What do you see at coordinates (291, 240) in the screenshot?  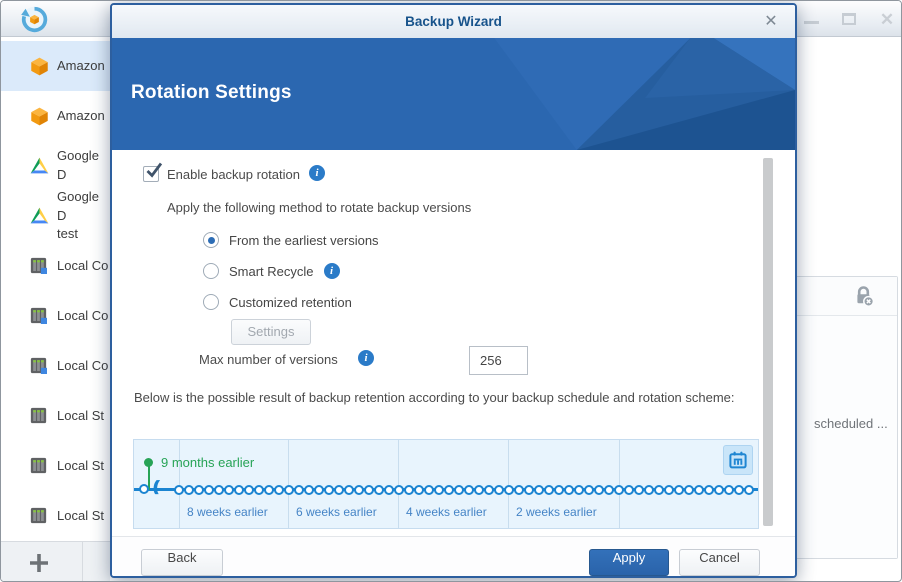 I see `rotation-method-option: From the earliest versions` at bounding box center [291, 240].